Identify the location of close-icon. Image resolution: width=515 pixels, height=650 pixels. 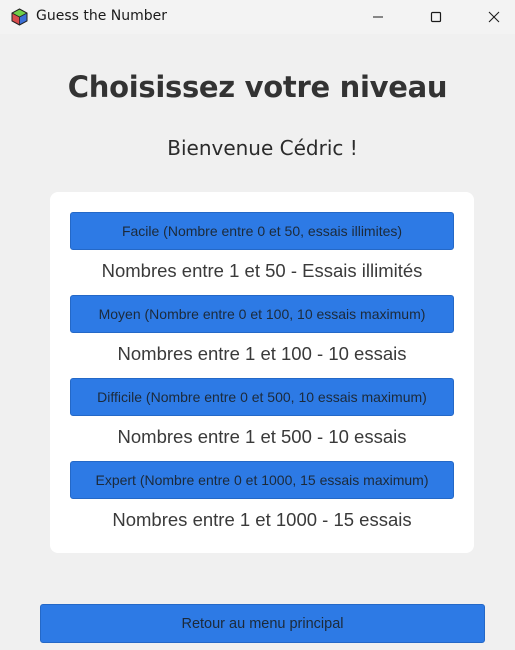
(494, 17).